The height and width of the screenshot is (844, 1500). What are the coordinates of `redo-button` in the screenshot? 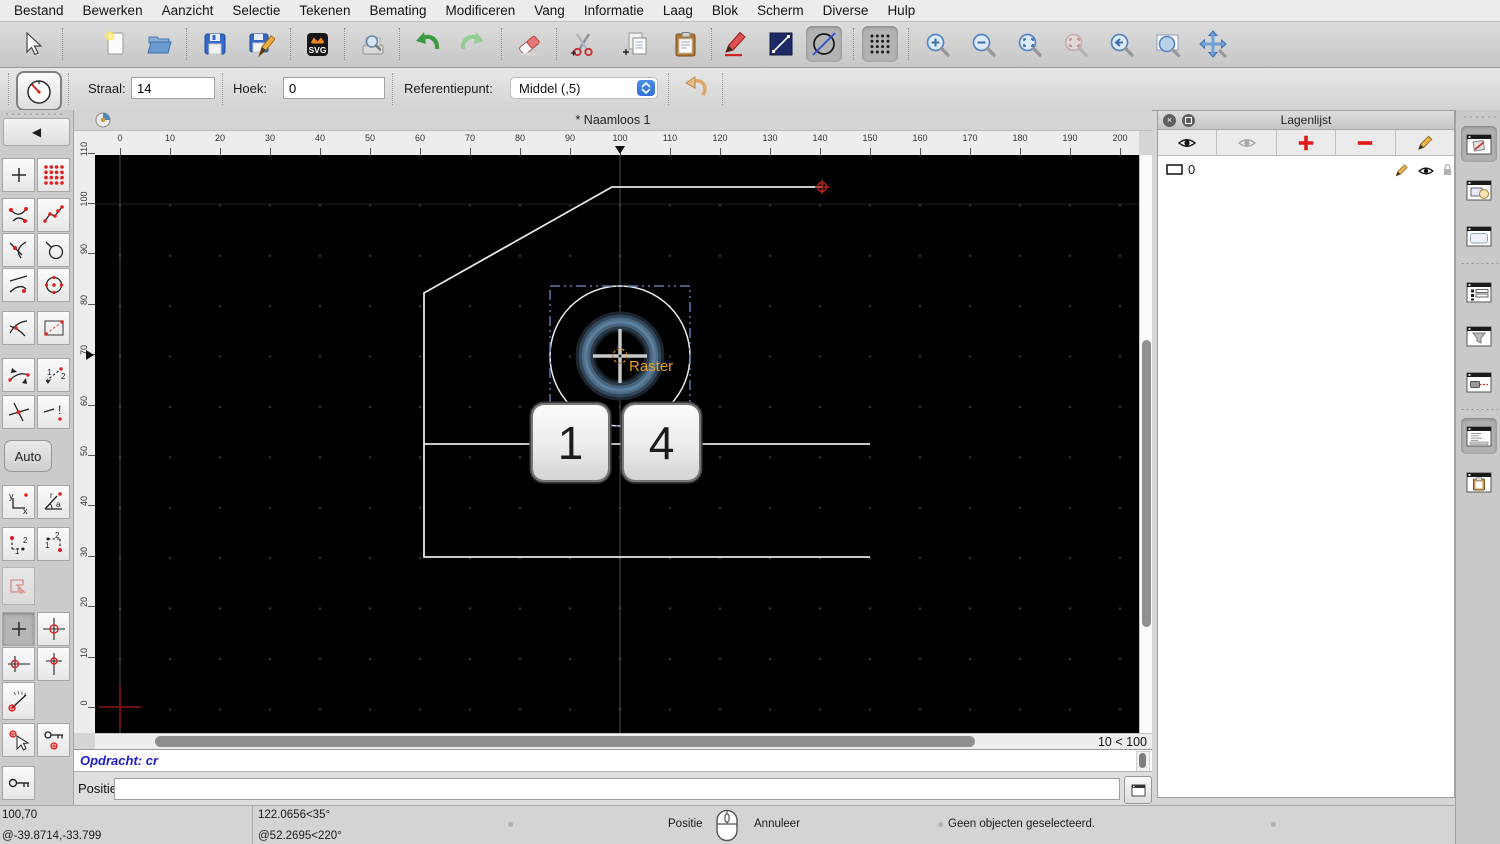 It's located at (473, 44).